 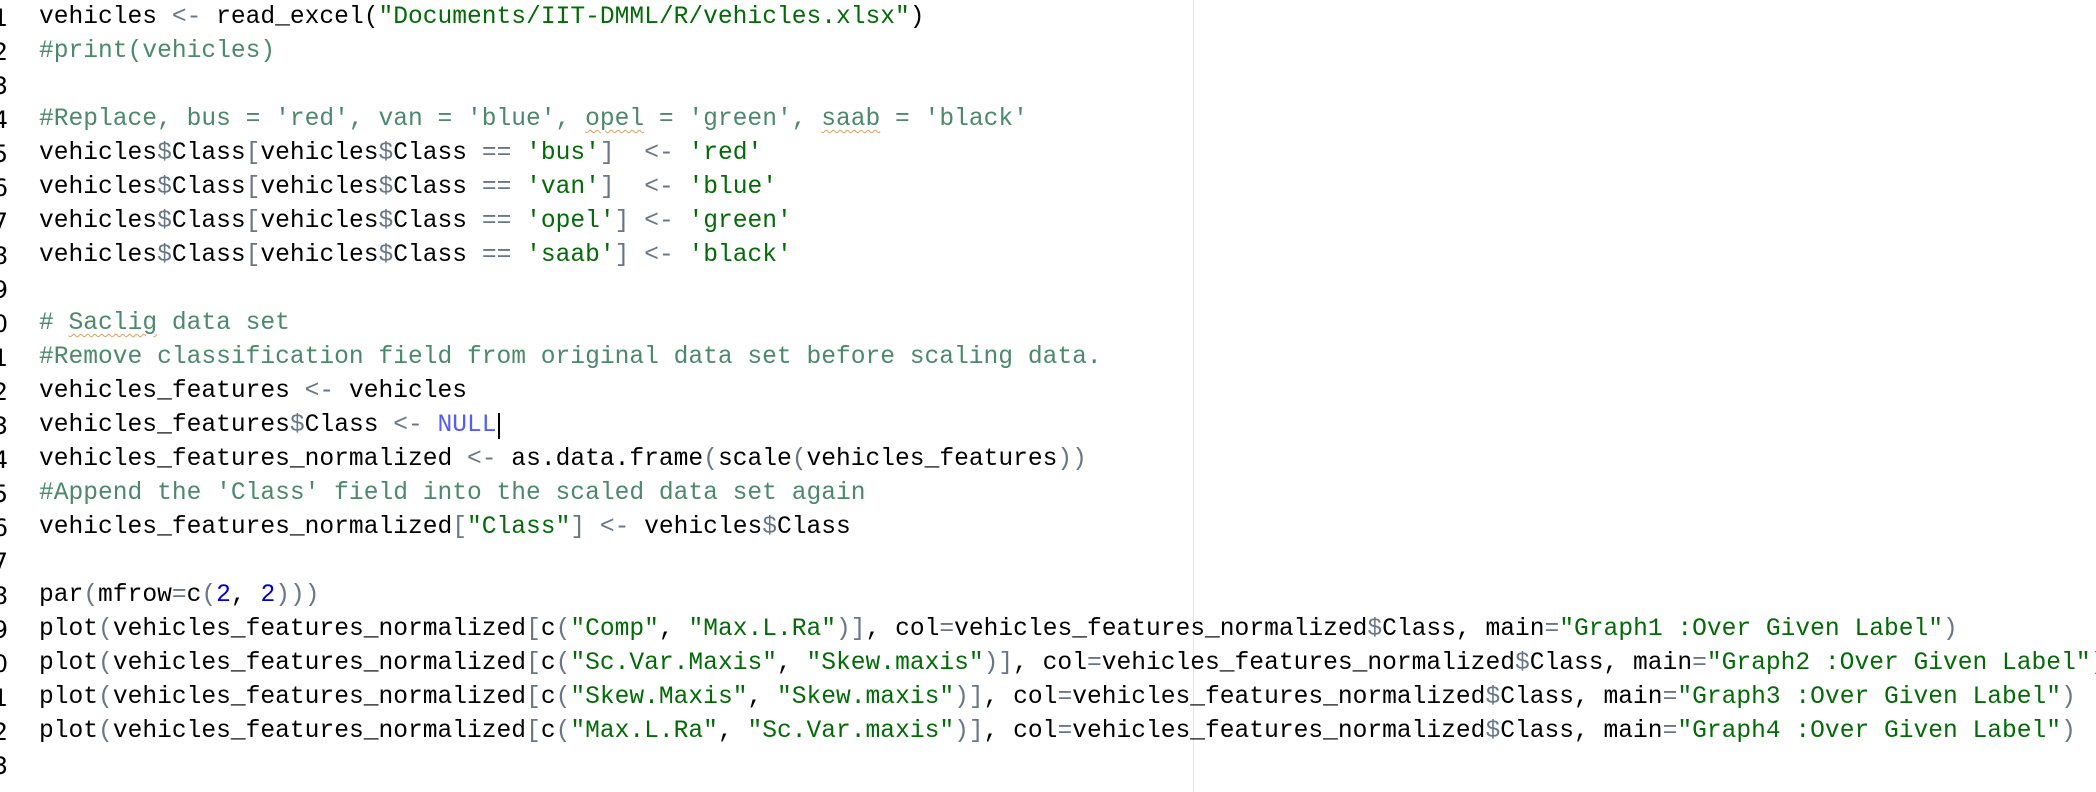 What do you see at coordinates (4, 562) in the screenshot?
I see `line-number: 17` at bounding box center [4, 562].